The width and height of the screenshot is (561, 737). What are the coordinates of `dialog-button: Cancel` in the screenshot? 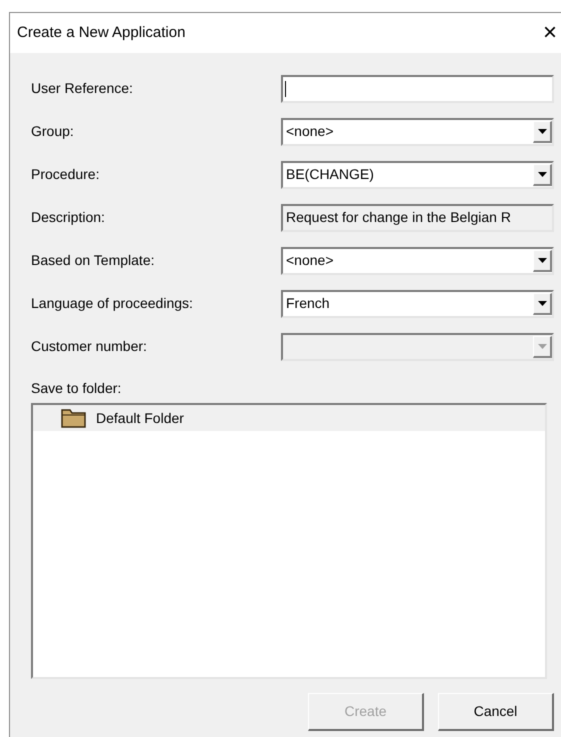 It's located at (496, 712).